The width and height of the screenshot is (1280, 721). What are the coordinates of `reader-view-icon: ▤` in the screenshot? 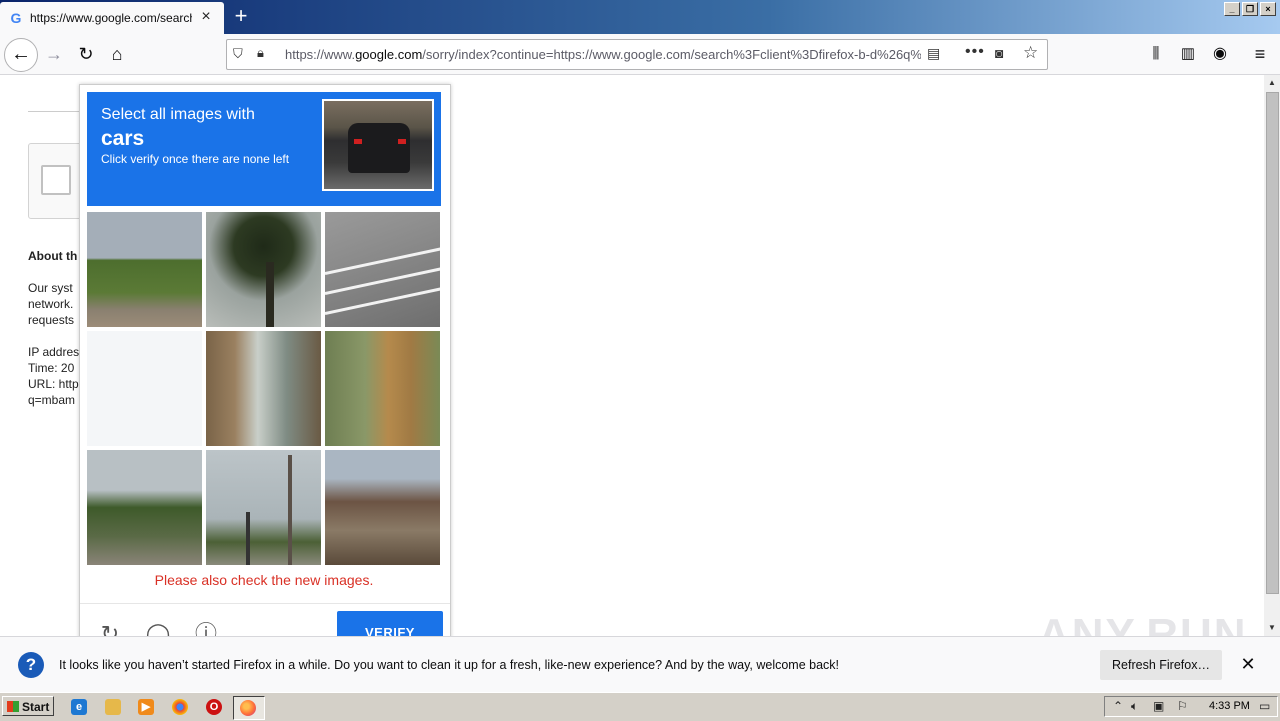 It's located at (933, 53).